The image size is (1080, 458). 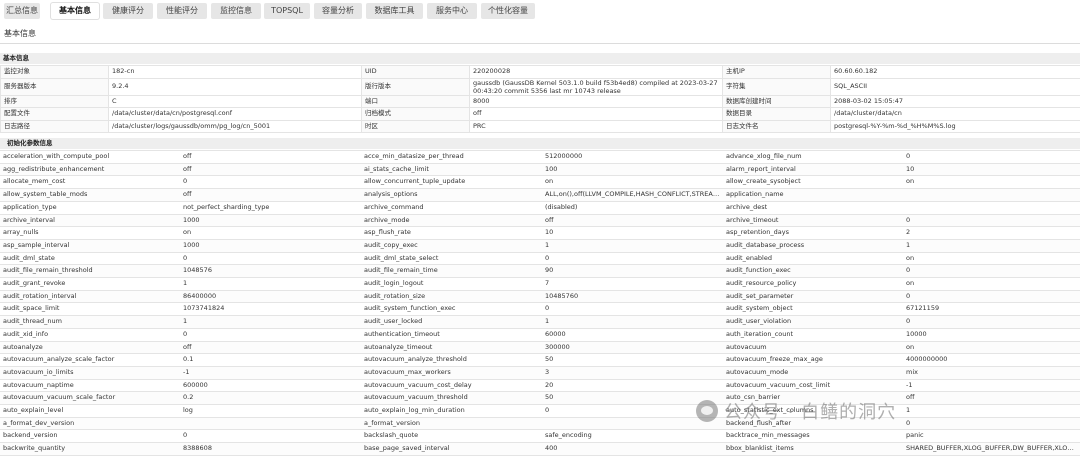 What do you see at coordinates (813, 385) in the screenshot?
I see `field-label: autovacuum_vacuum_cost_limit` at bounding box center [813, 385].